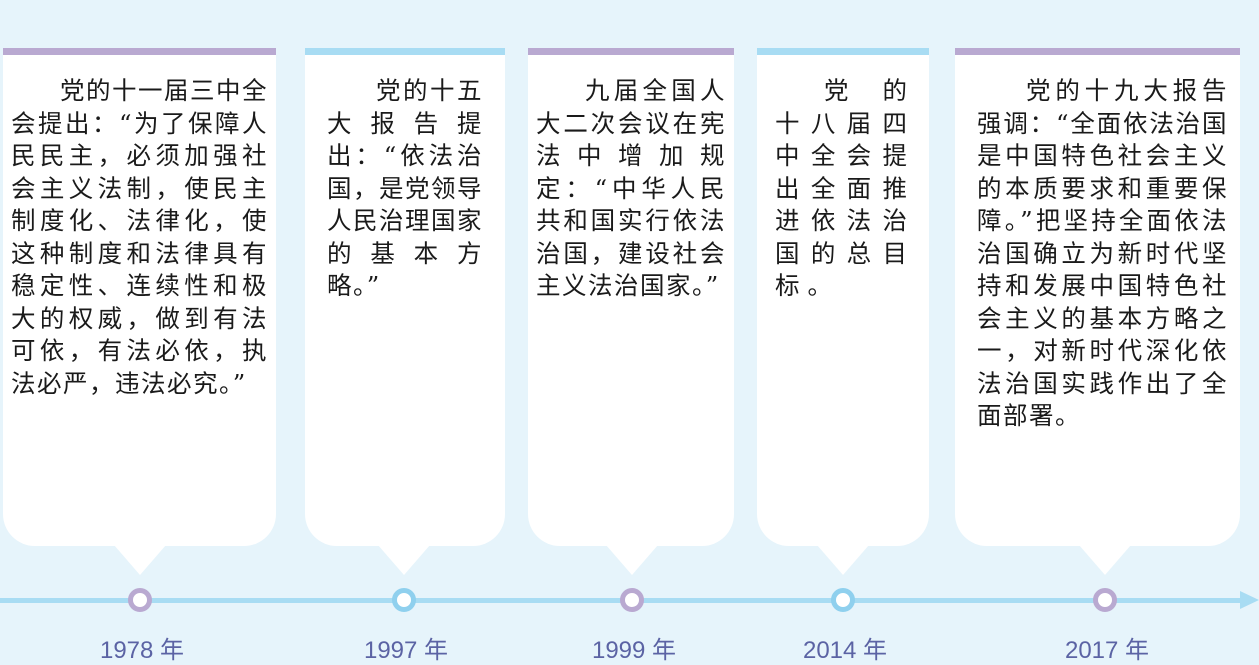 The image size is (1259, 665). What do you see at coordinates (142, 650) in the screenshot?
I see `year-label-1978: 1978 年` at bounding box center [142, 650].